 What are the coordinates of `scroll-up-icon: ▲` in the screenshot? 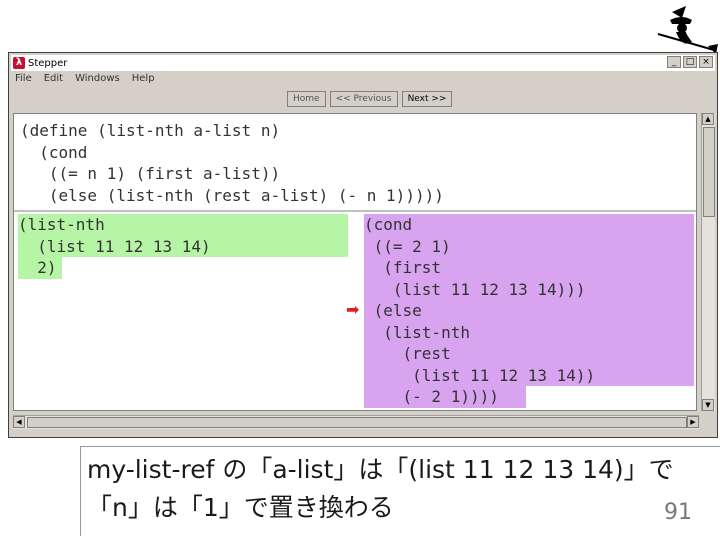 It's located at (708, 119).